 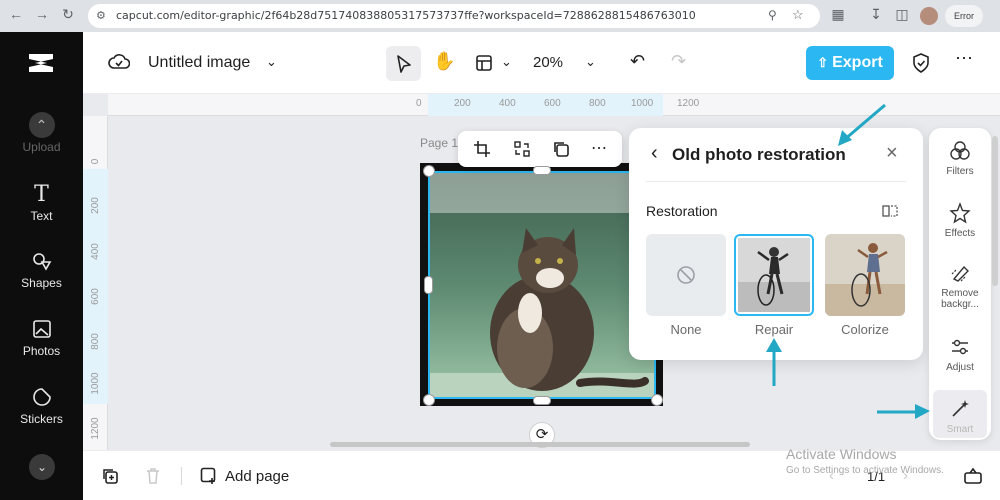 I want to click on replace-image-icon, so click(x=522, y=149).